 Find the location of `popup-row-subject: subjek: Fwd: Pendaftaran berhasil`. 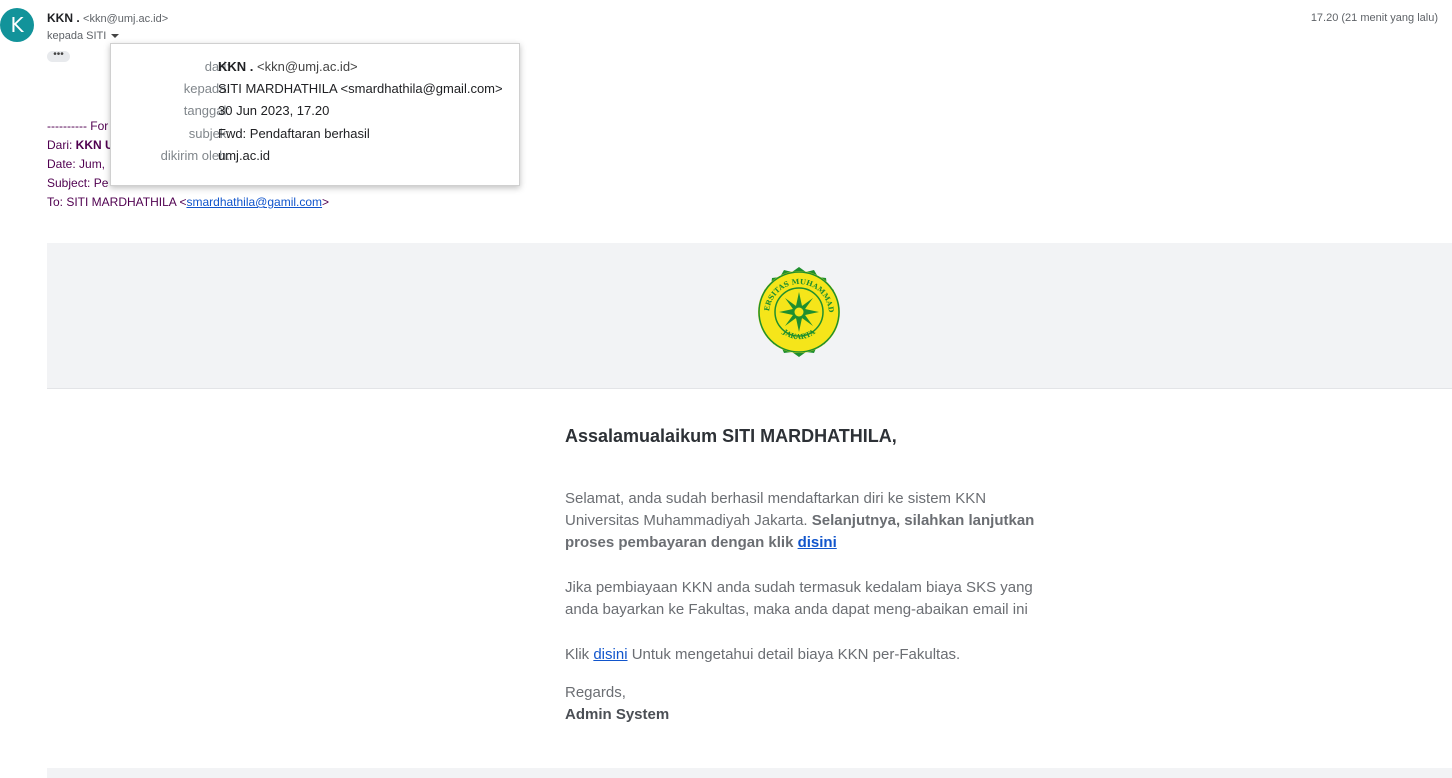

popup-row-subject: subjek: Fwd: Pendaftaran berhasil is located at coordinates (315, 136).